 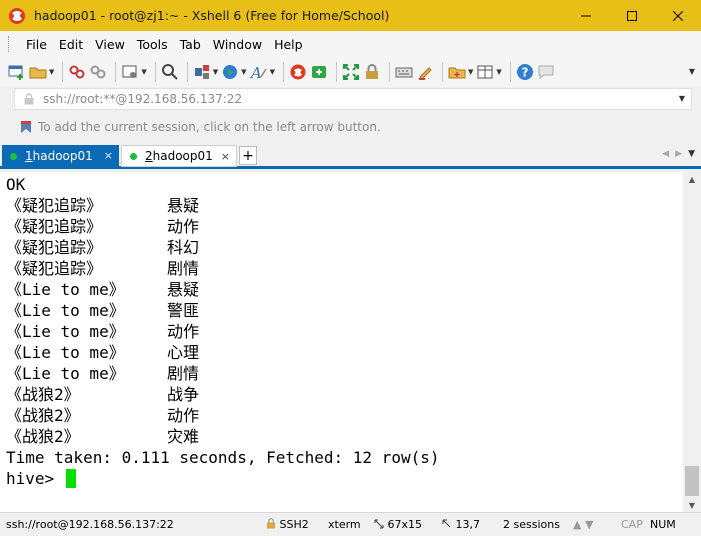 I want to click on chevron-right-icon: ▶, so click(x=681, y=154).